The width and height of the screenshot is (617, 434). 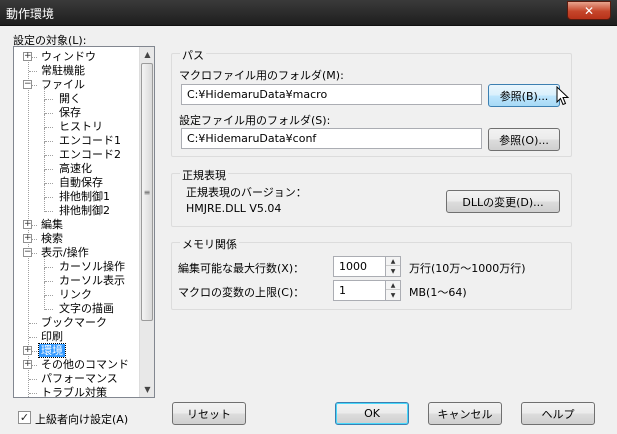 I want to click on macro-folder-input: C:¥HidemaruData¥macro, so click(x=331, y=94).